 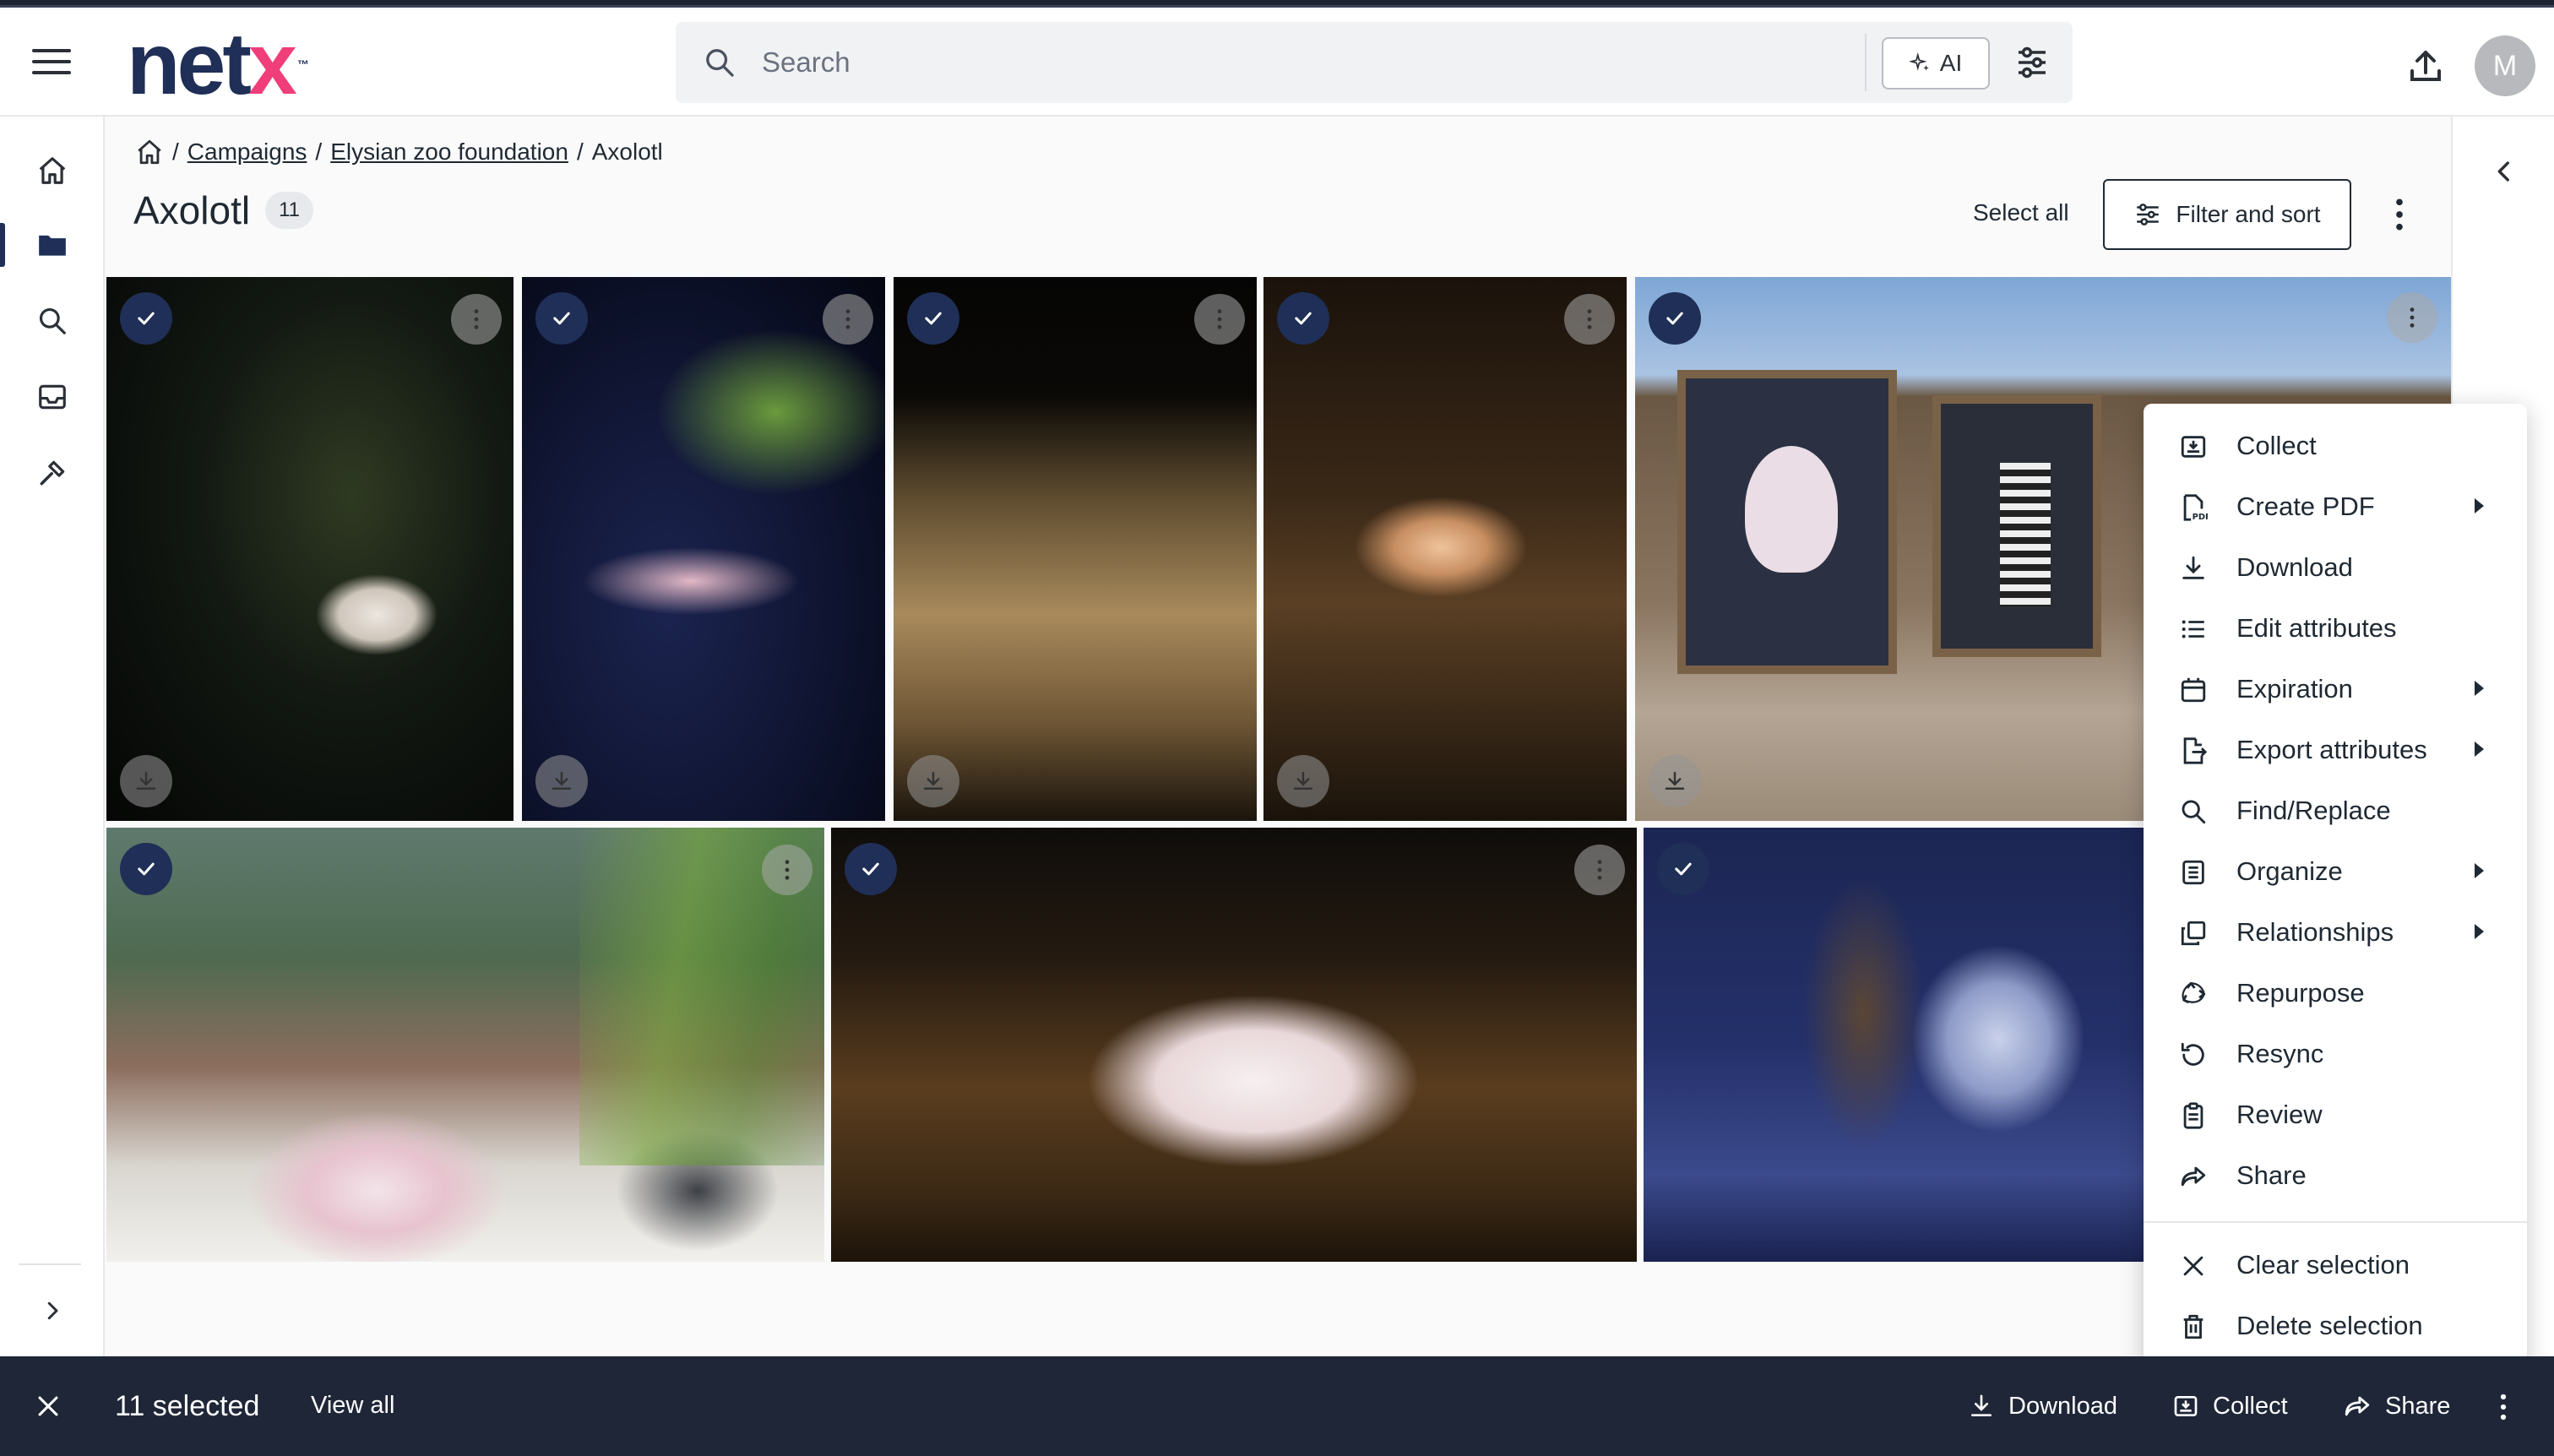 I want to click on svg-text: PDF, so click(x=2200, y=518).